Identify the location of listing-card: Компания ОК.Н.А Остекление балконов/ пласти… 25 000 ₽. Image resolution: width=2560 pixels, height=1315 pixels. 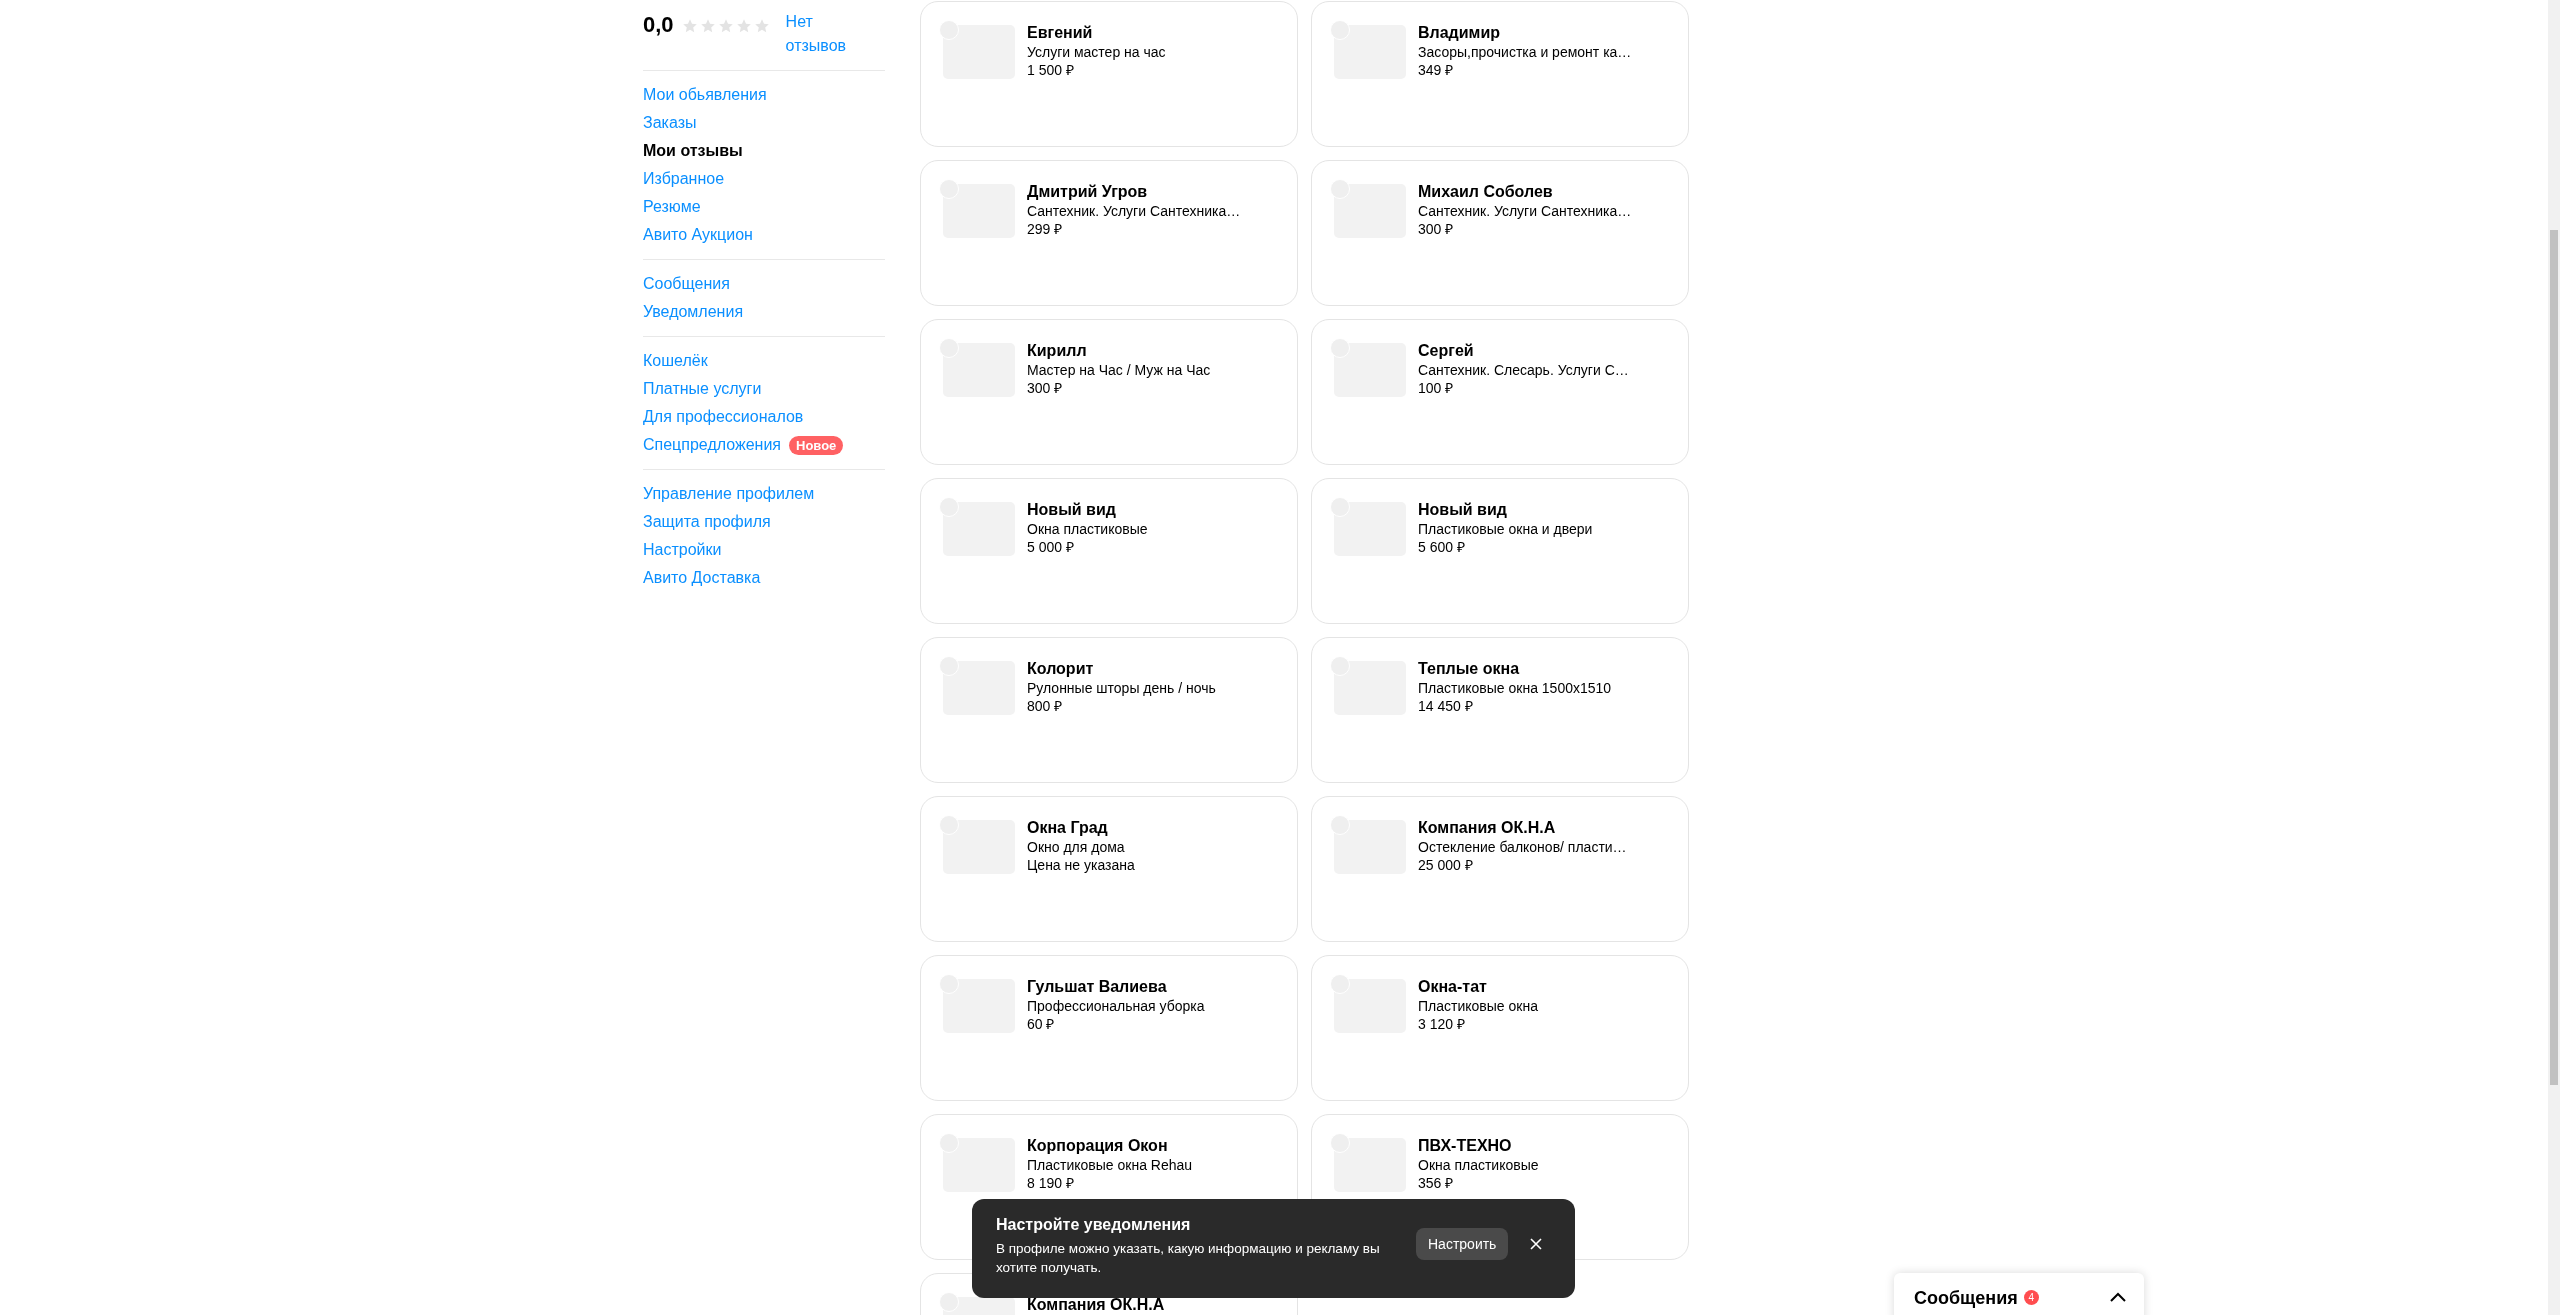
(1500, 869).